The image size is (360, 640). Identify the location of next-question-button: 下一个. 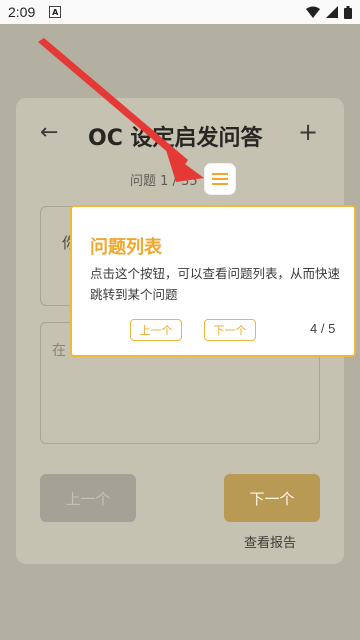
(272, 498).